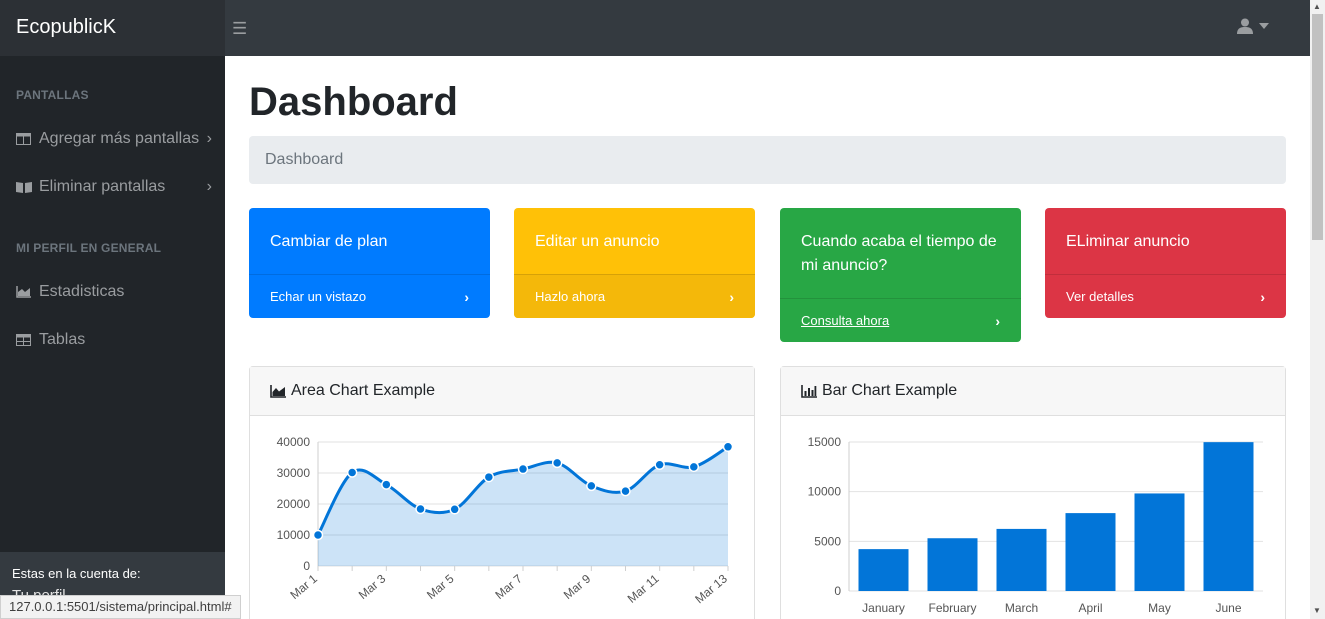 Image resolution: width=1325 pixels, height=619 pixels. Describe the element at coordinates (52, 95) in the screenshot. I see `sidebar-heading-pantallas: PANTALLAS` at that location.